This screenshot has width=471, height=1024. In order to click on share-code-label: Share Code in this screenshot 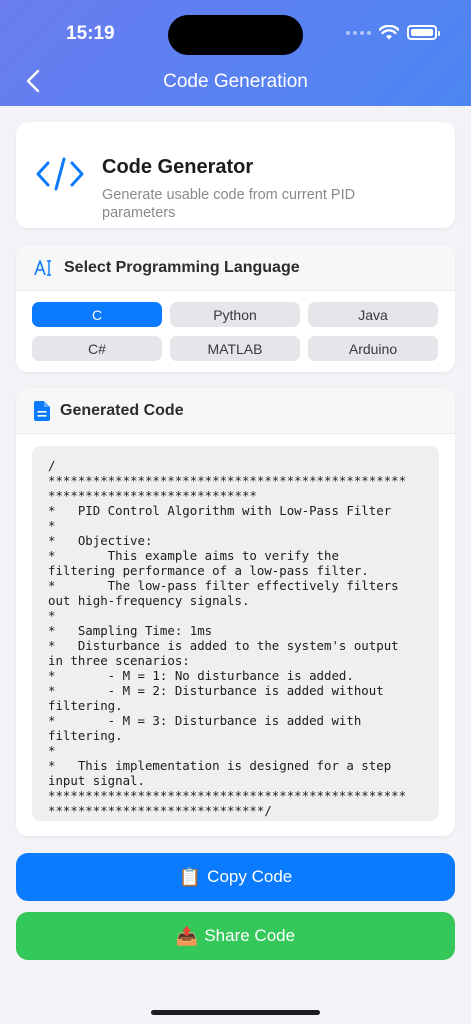, I will do `click(250, 935)`.